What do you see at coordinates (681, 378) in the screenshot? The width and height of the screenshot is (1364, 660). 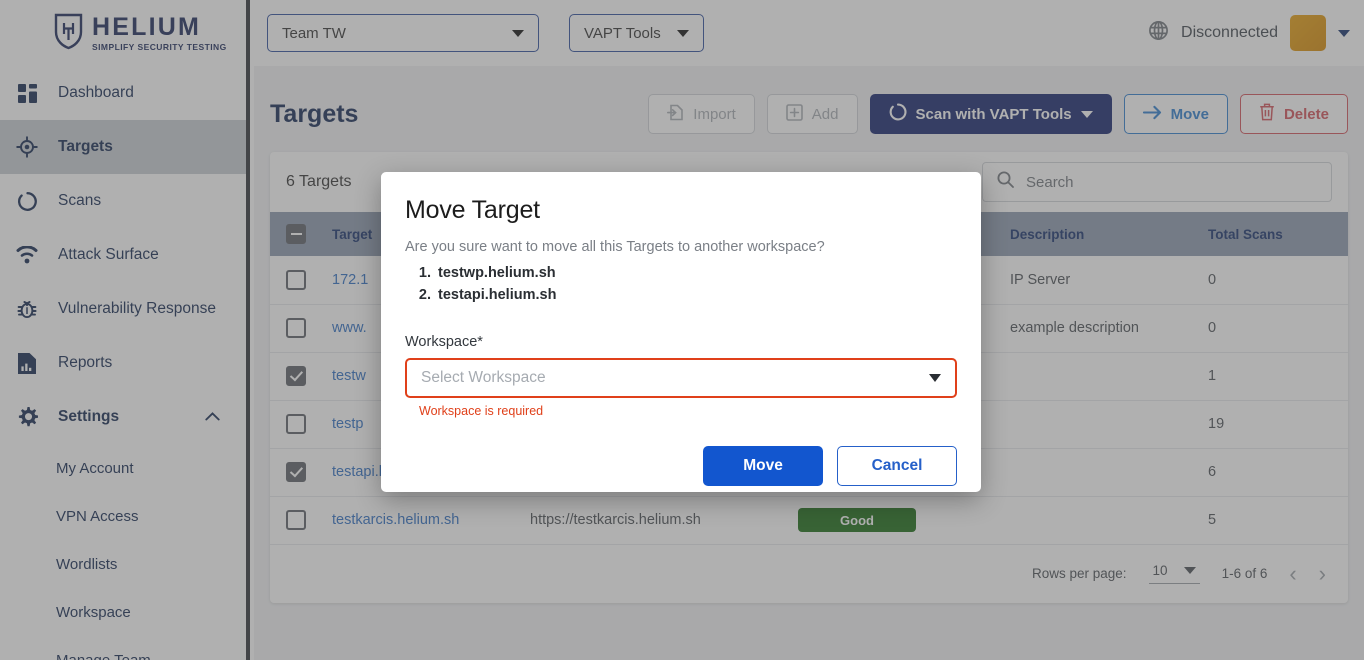 I see `workspace-select: Select Workspace` at bounding box center [681, 378].